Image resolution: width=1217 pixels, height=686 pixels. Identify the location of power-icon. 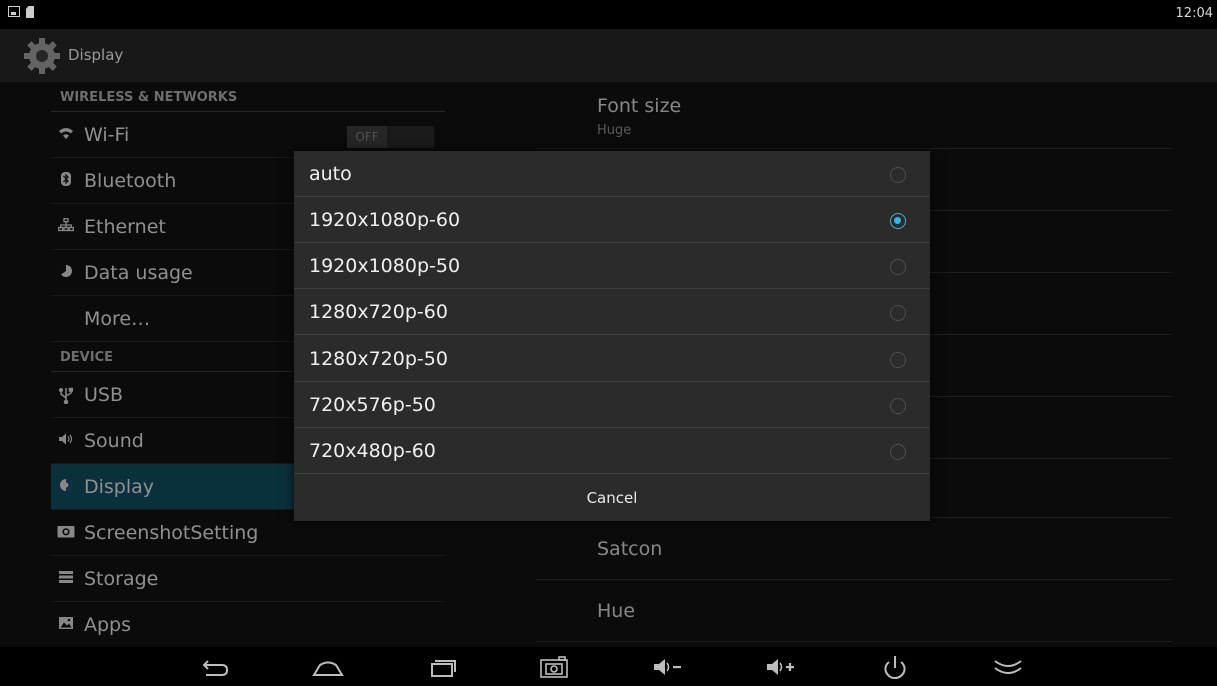
(895, 667).